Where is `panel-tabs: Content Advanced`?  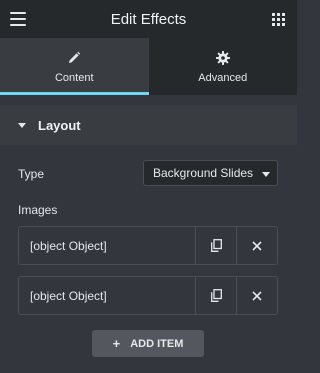
panel-tabs: Content Advanced is located at coordinates (148, 66).